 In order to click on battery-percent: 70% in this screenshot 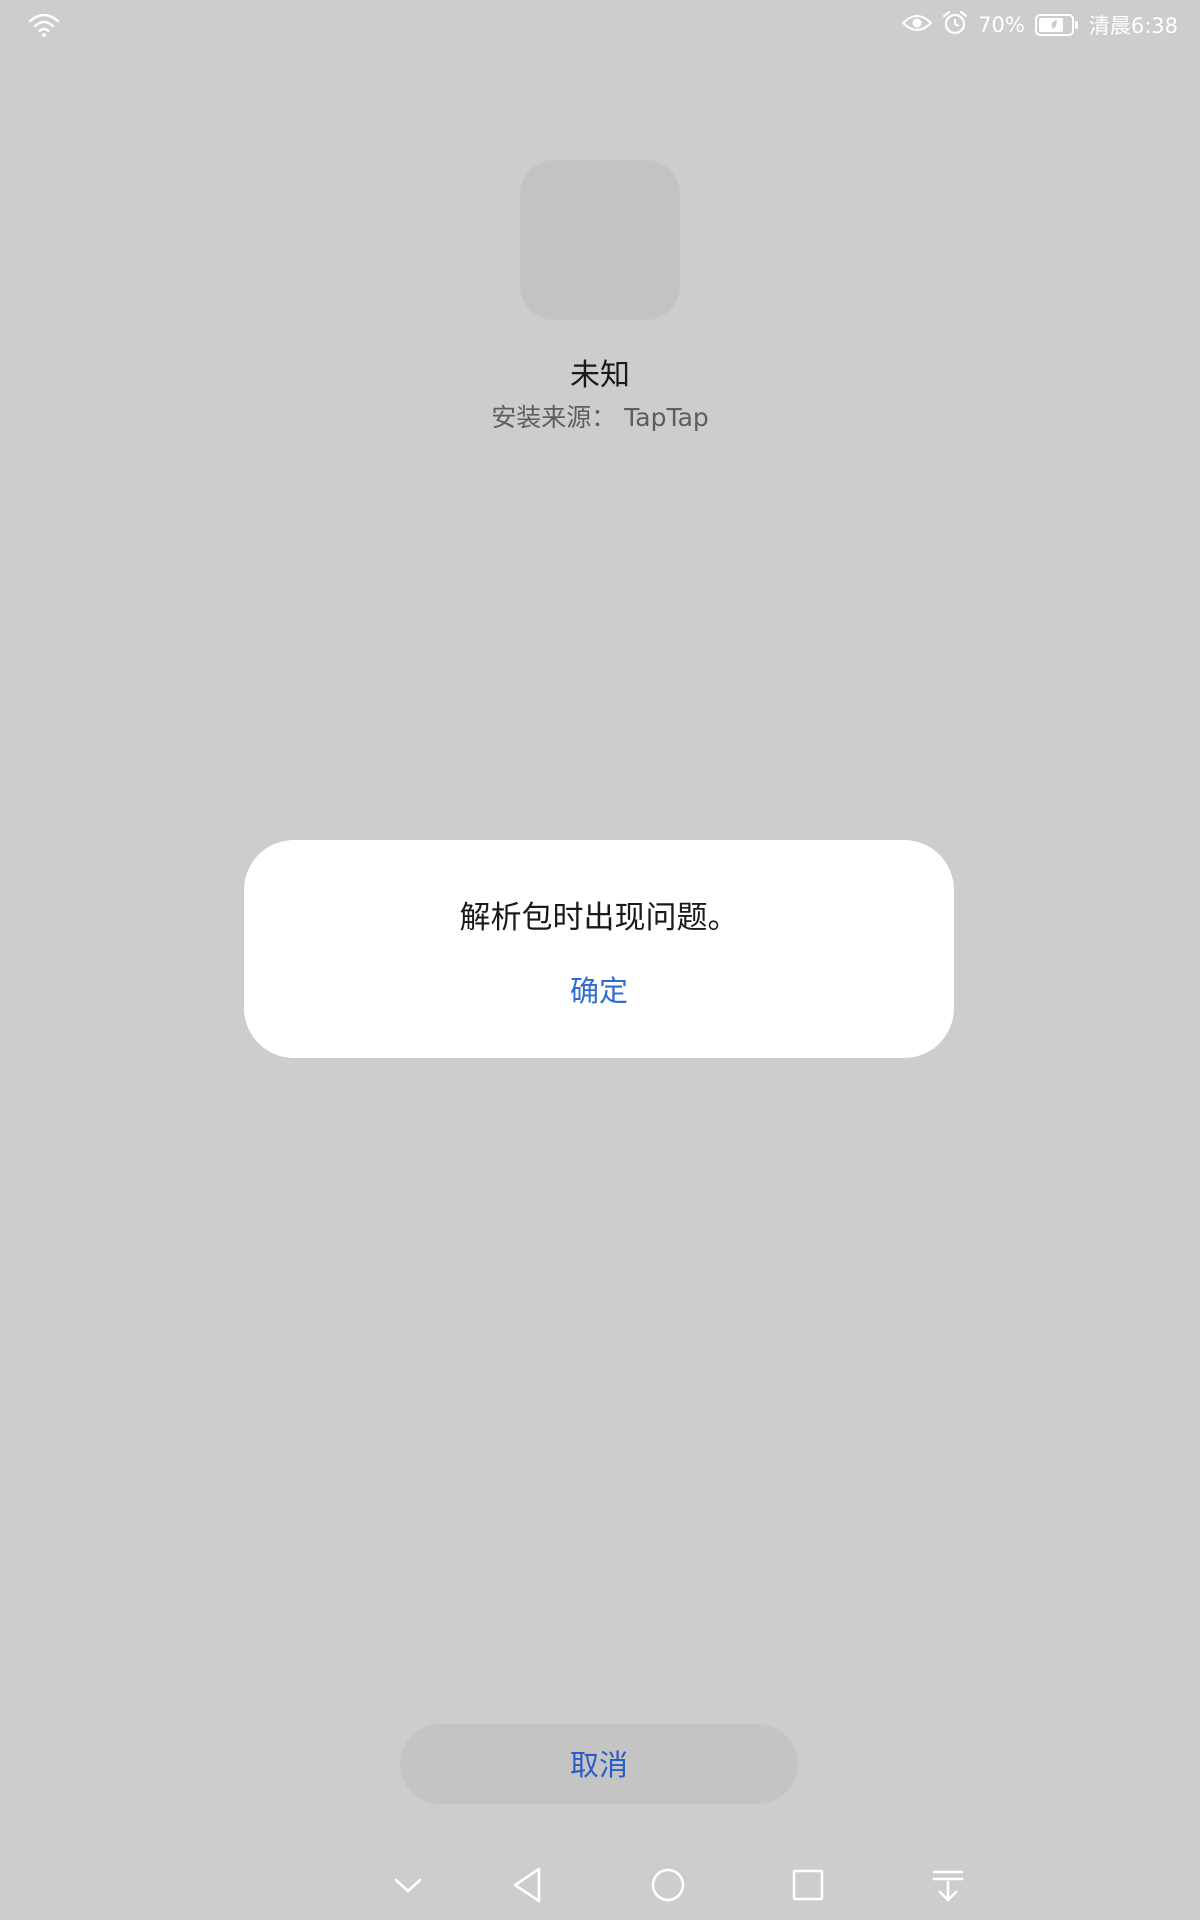, I will do `click(1001, 25)`.